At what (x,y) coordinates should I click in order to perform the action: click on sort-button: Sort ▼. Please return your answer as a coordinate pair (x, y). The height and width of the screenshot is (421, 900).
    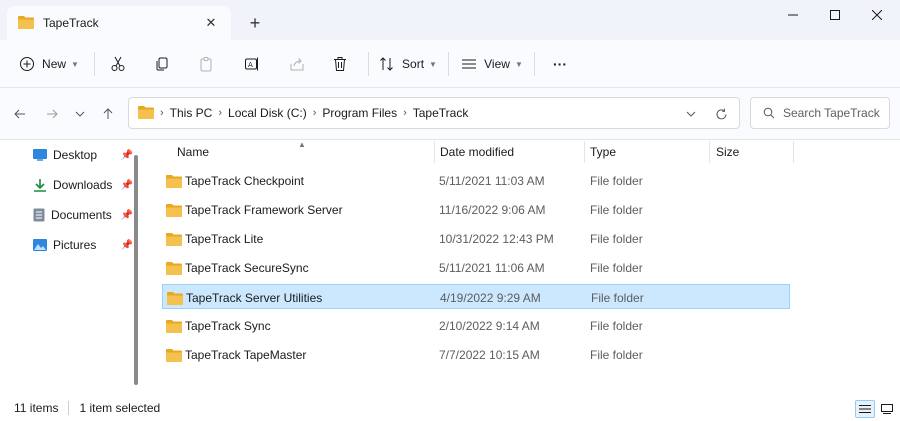
    Looking at the image, I should click on (408, 64).